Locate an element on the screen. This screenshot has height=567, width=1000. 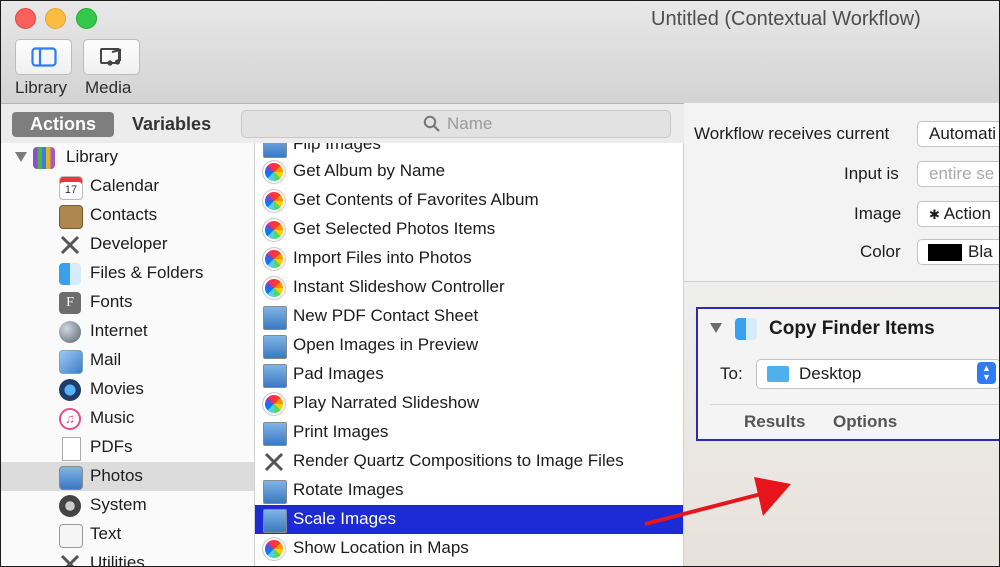
library-item-internet: Internet is located at coordinates (127, 331).